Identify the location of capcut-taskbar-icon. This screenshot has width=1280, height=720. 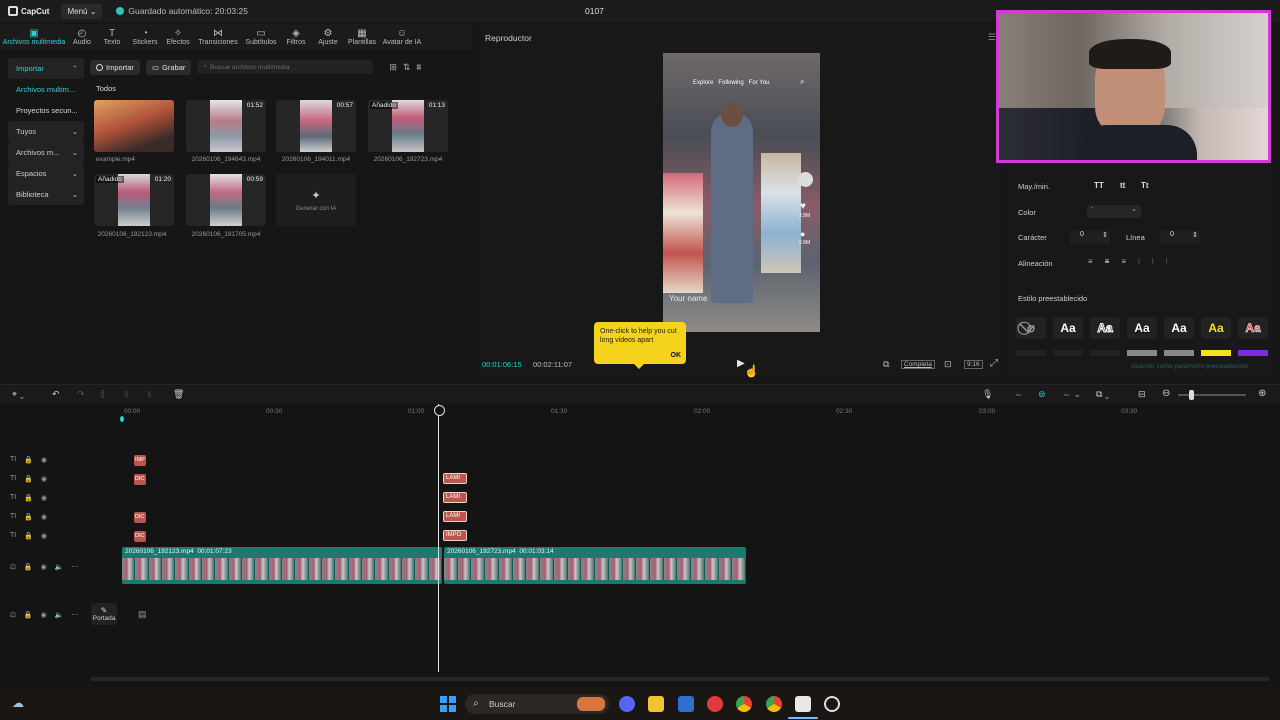
(803, 704).